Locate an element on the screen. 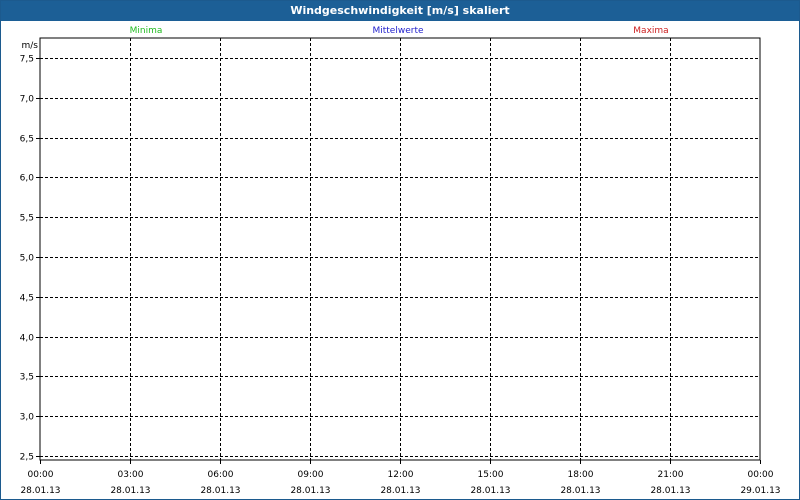  y-tick-label: 5,0 is located at coordinates (27, 259).